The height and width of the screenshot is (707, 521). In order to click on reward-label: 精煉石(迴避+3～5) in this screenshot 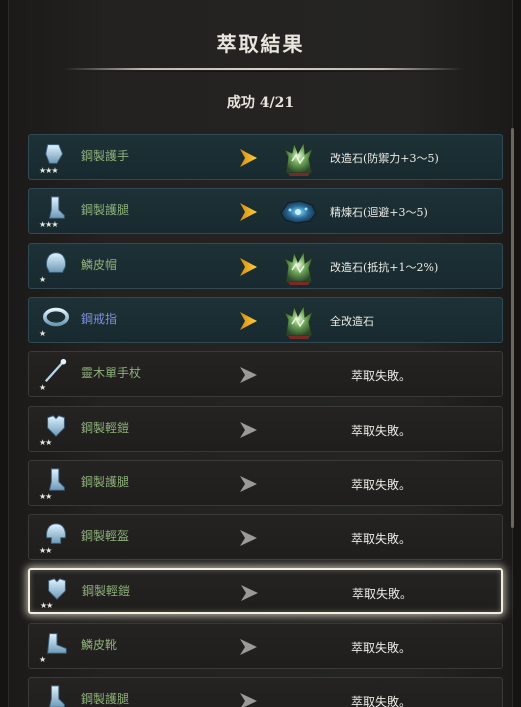, I will do `click(379, 212)`.